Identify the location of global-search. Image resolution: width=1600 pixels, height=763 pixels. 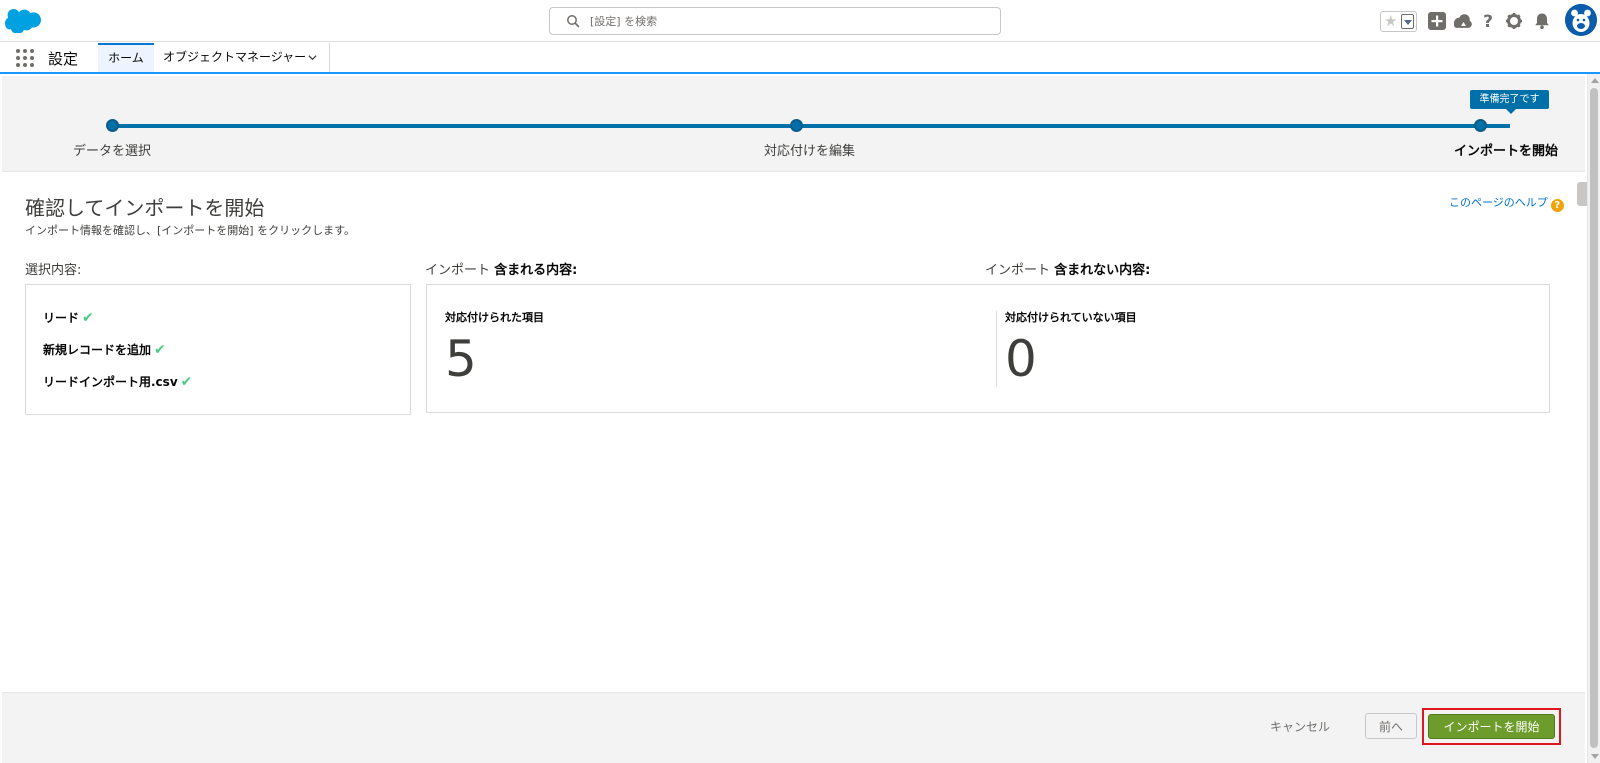
(775, 21).